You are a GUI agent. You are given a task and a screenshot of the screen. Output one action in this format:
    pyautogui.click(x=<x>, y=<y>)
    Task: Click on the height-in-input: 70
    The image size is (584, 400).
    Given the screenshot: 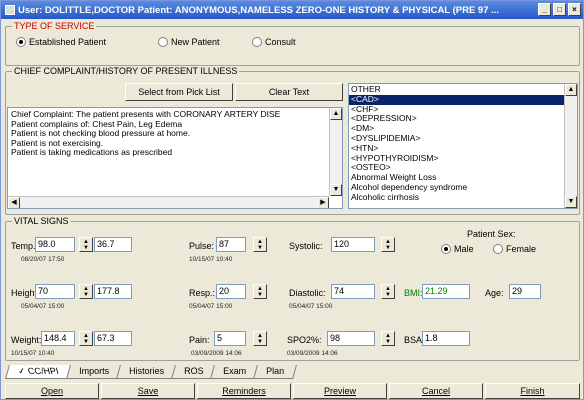 What is the action you would take?
    pyautogui.click(x=55, y=291)
    